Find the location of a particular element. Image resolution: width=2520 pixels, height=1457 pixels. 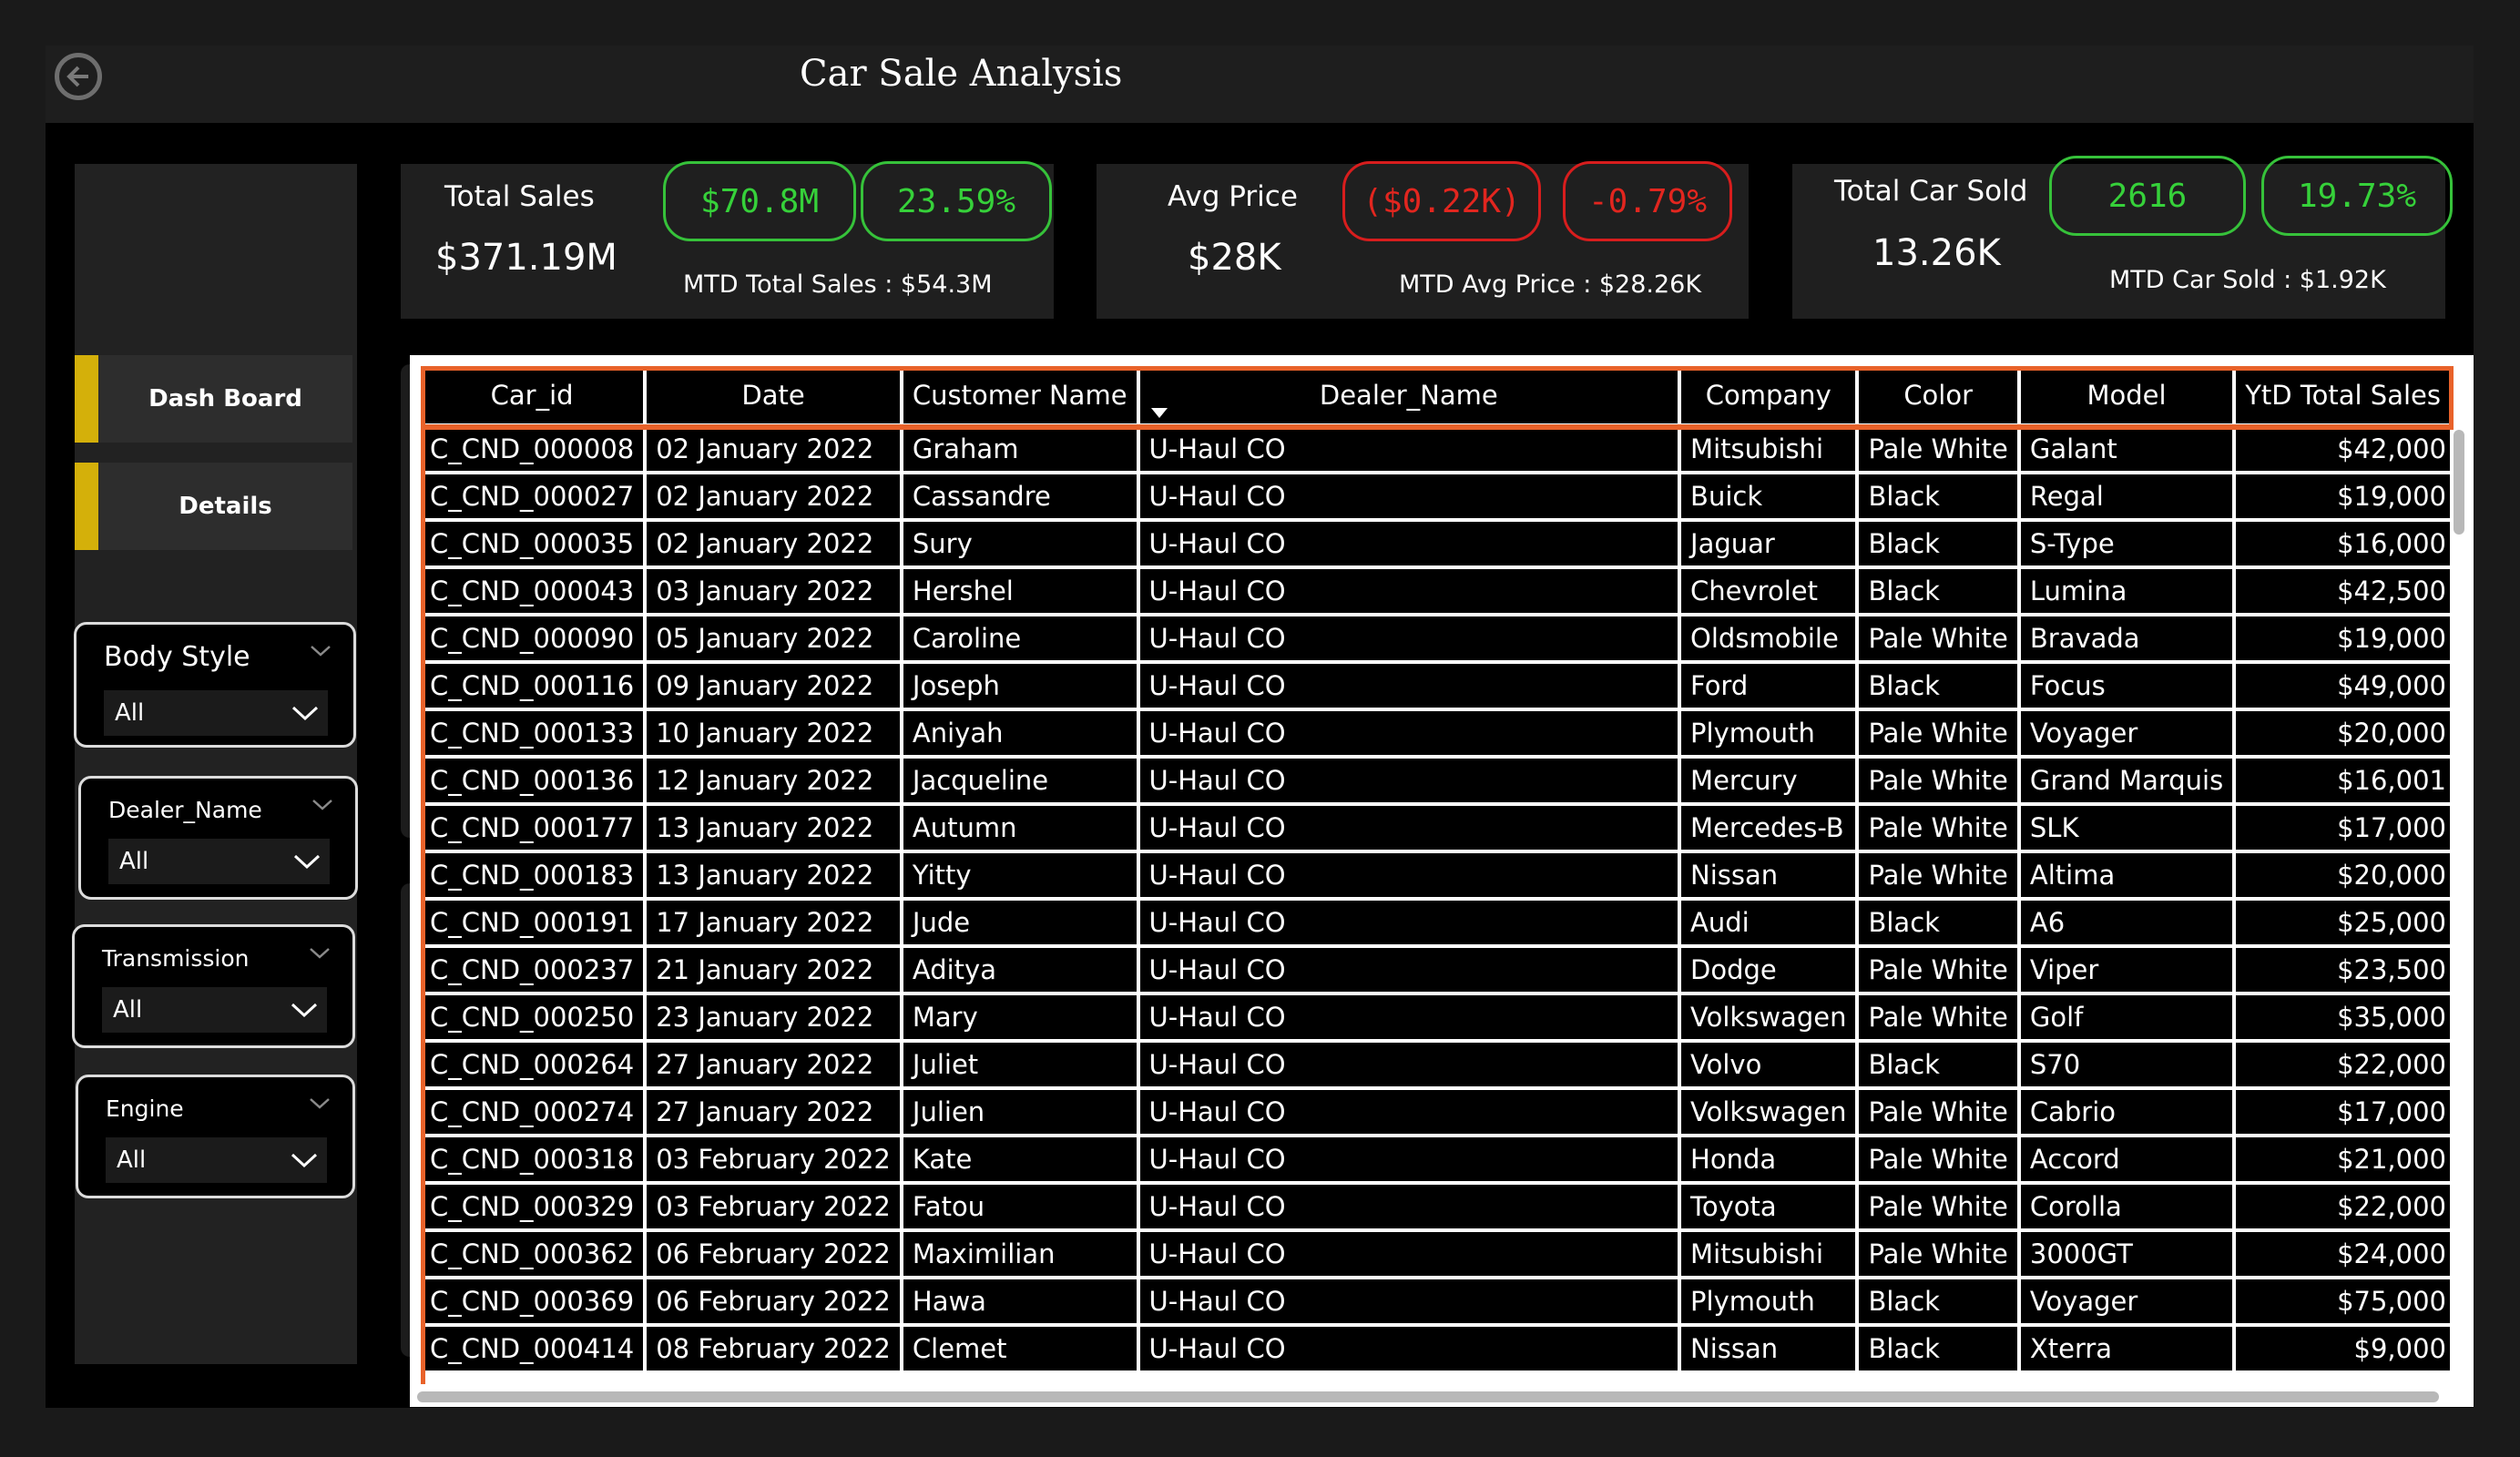

cell-date: 08 February 2022 is located at coordinates (773, 1349).